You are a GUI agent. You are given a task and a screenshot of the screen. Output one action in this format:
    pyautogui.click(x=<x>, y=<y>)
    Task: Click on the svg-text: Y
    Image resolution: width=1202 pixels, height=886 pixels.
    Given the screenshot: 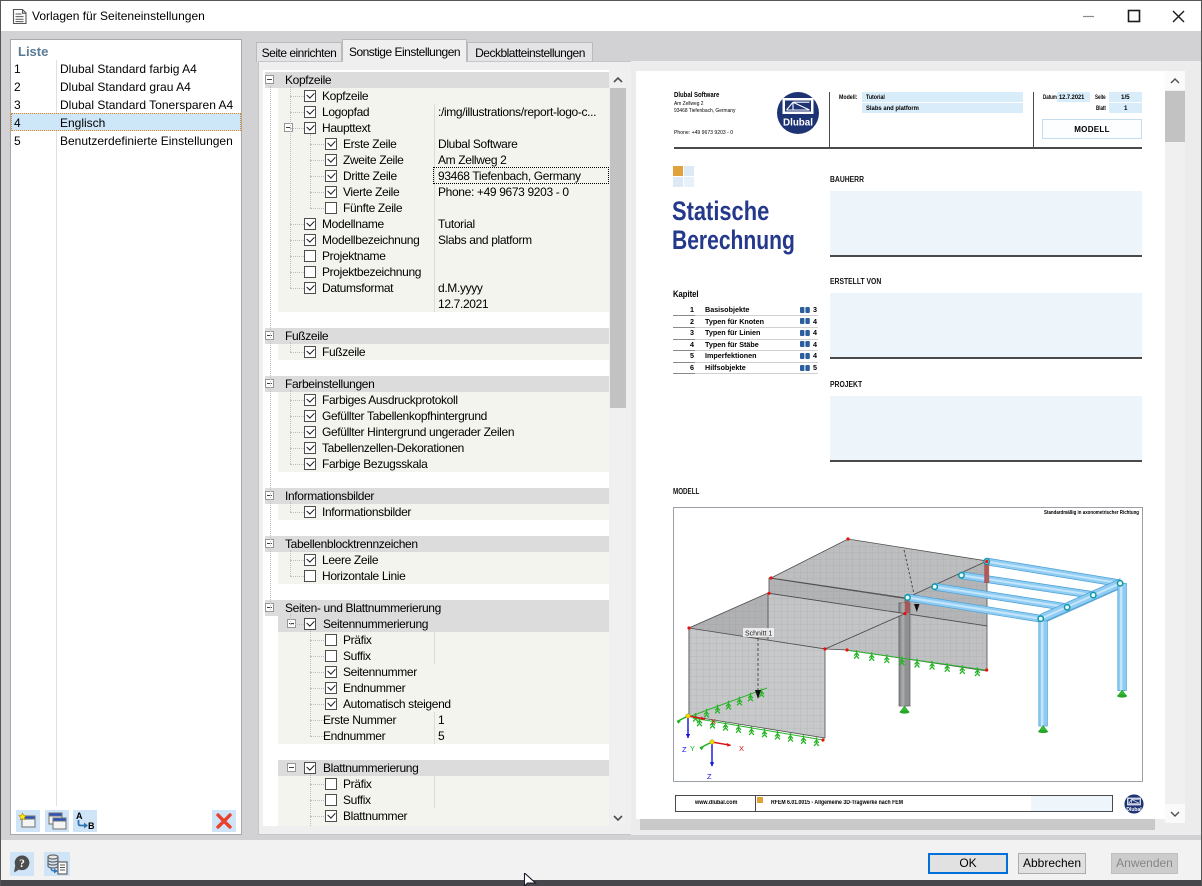 What is the action you would take?
    pyautogui.click(x=692, y=748)
    